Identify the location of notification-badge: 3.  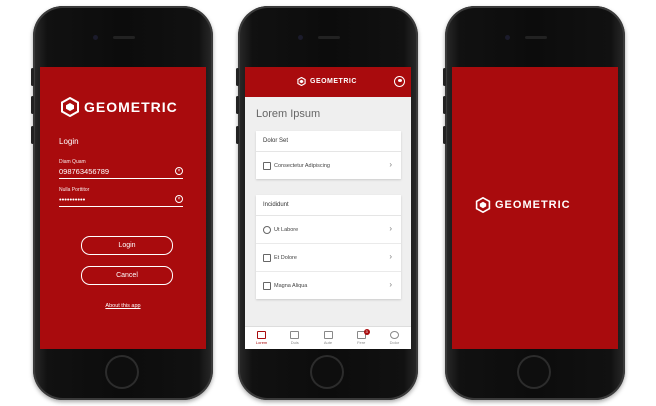
(366, 332).